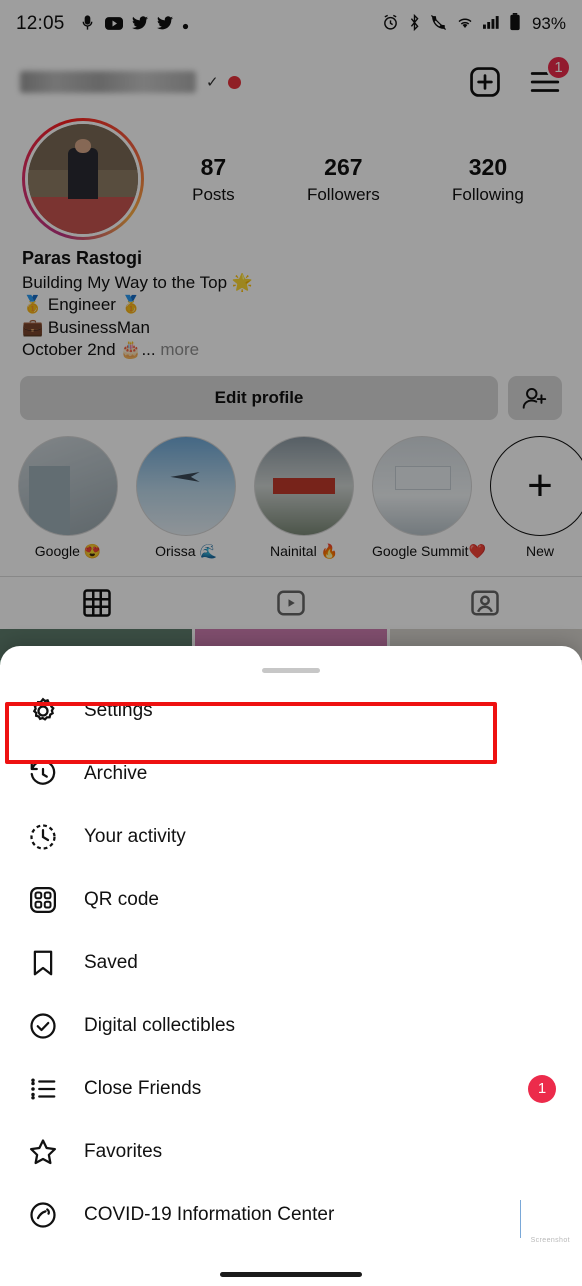 The width and height of the screenshot is (582, 1286). What do you see at coordinates (213, 166) in the screenshot?
I see `posts-count: 87` at bounding box center [213, 166].